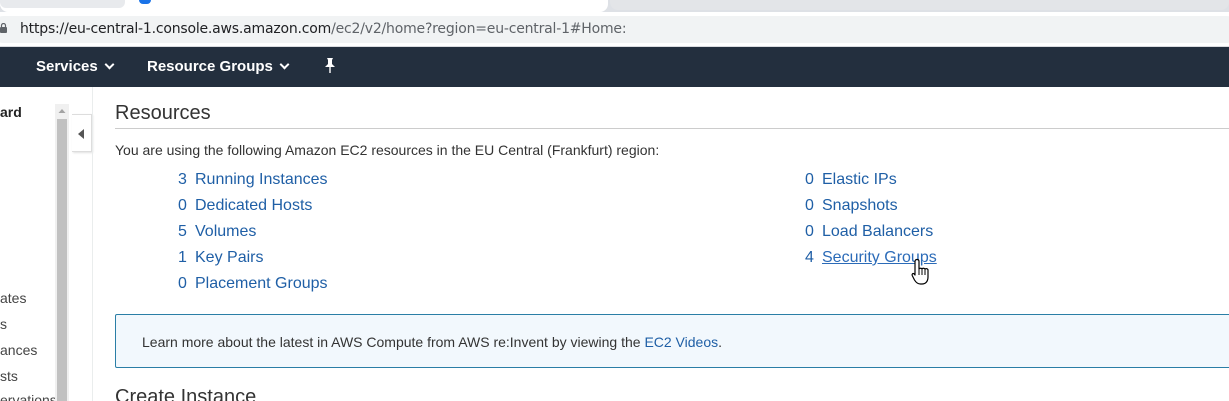 This screenshot has width=1229, height=401. I want to click on resource-label: Snapshots, so click(860, 205).